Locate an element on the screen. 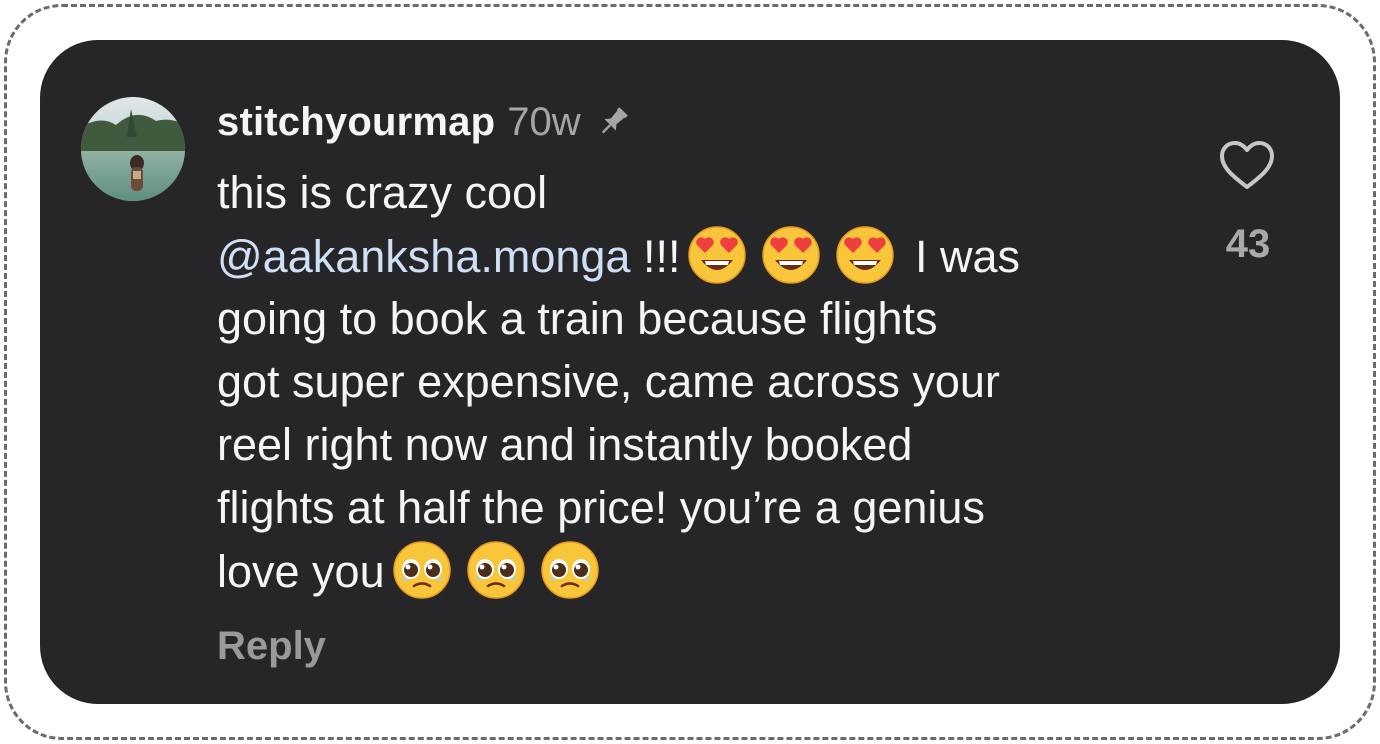  comment-text-segment: !!! is located at coordinates (655, 256).